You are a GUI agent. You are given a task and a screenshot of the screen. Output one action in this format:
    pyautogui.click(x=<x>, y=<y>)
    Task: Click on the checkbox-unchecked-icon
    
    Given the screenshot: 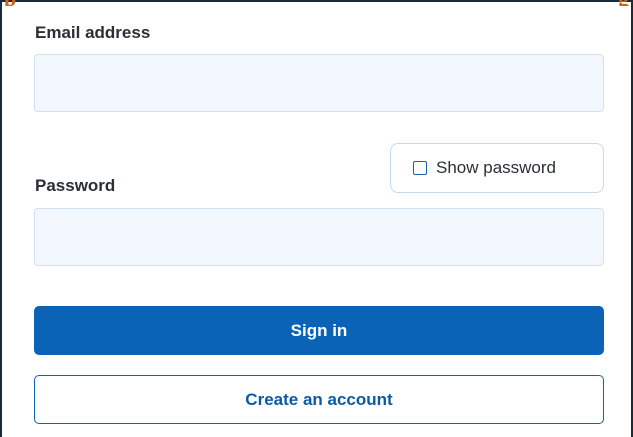 What is the action you would take?
    pyautogui.click(x=420, y=168)
    